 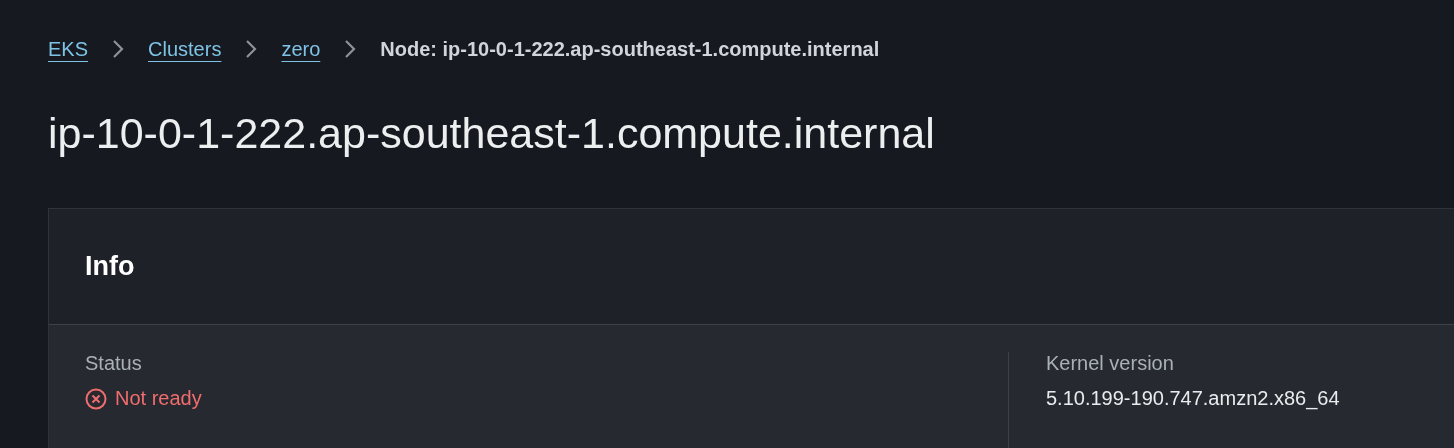 What do you see at coordinates (96, 398) in the screenshot?
I see `error-icon` at bounding box center [96, 398].